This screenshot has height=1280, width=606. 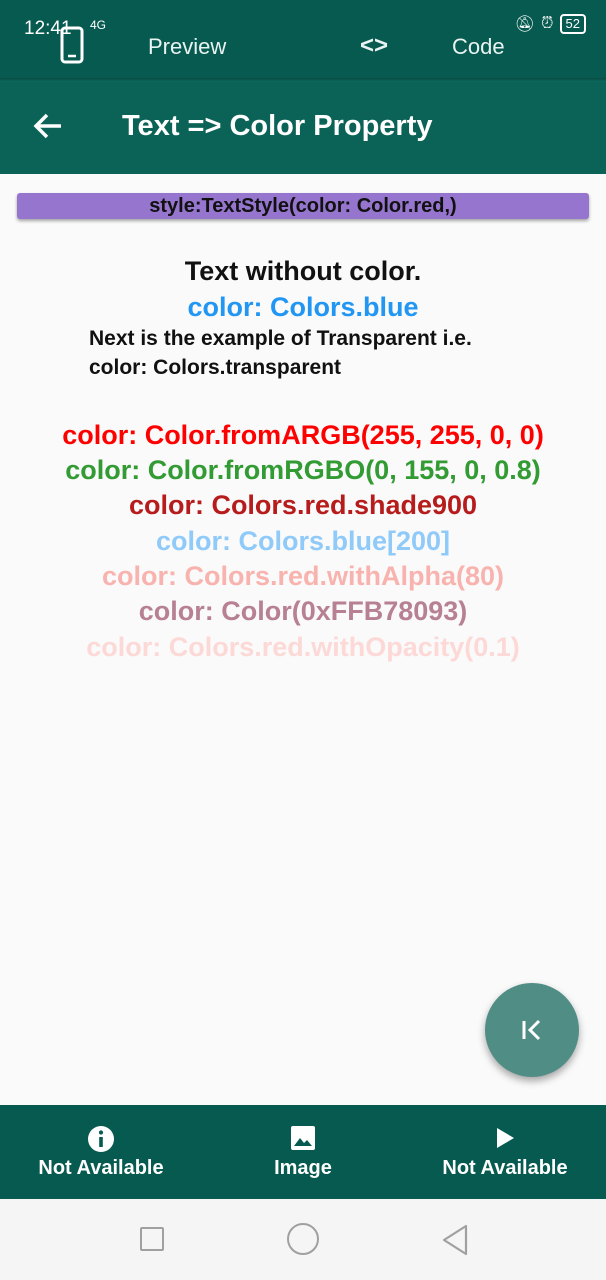 I want to click on mute-icon: 🔕︎, so click(x=525, y=24).